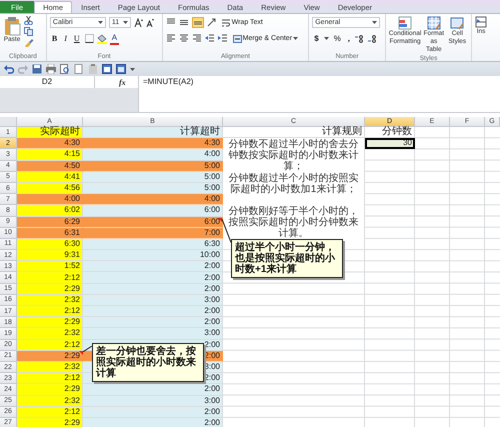 This screenshot has height=427, width=500. I want to click on orientation-icon, so click(211, 22).